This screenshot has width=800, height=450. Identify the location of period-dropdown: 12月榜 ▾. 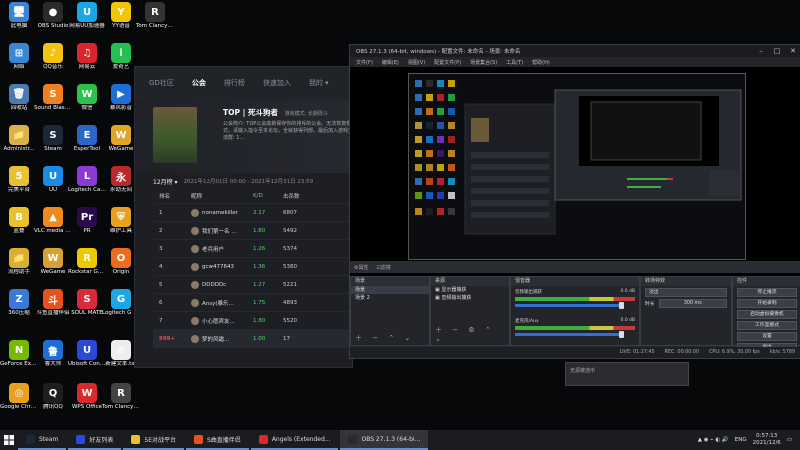
(165, 181).